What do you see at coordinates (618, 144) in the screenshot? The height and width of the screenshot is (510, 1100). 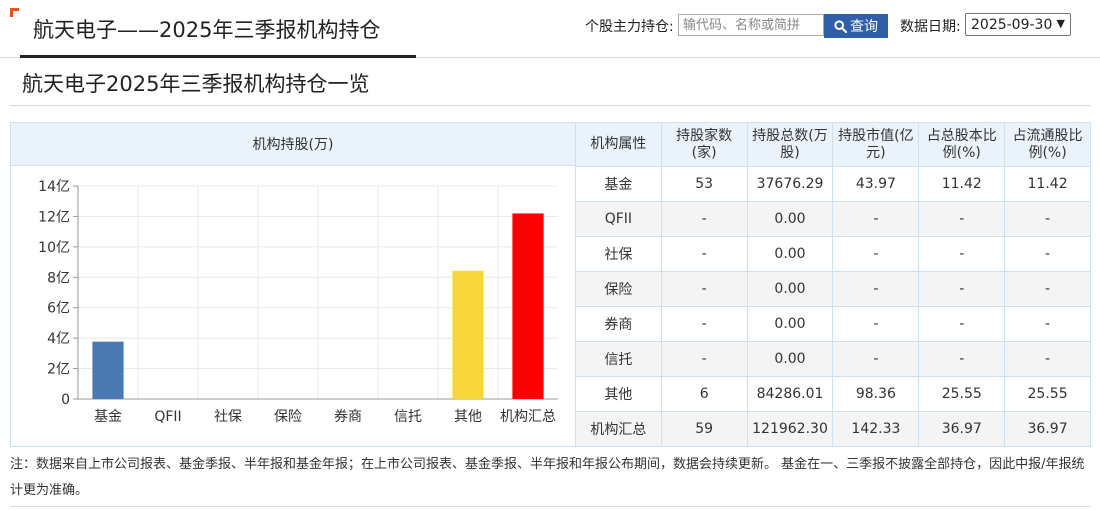 I see `table-header: 机构属性` at bounding box center [618, 144].